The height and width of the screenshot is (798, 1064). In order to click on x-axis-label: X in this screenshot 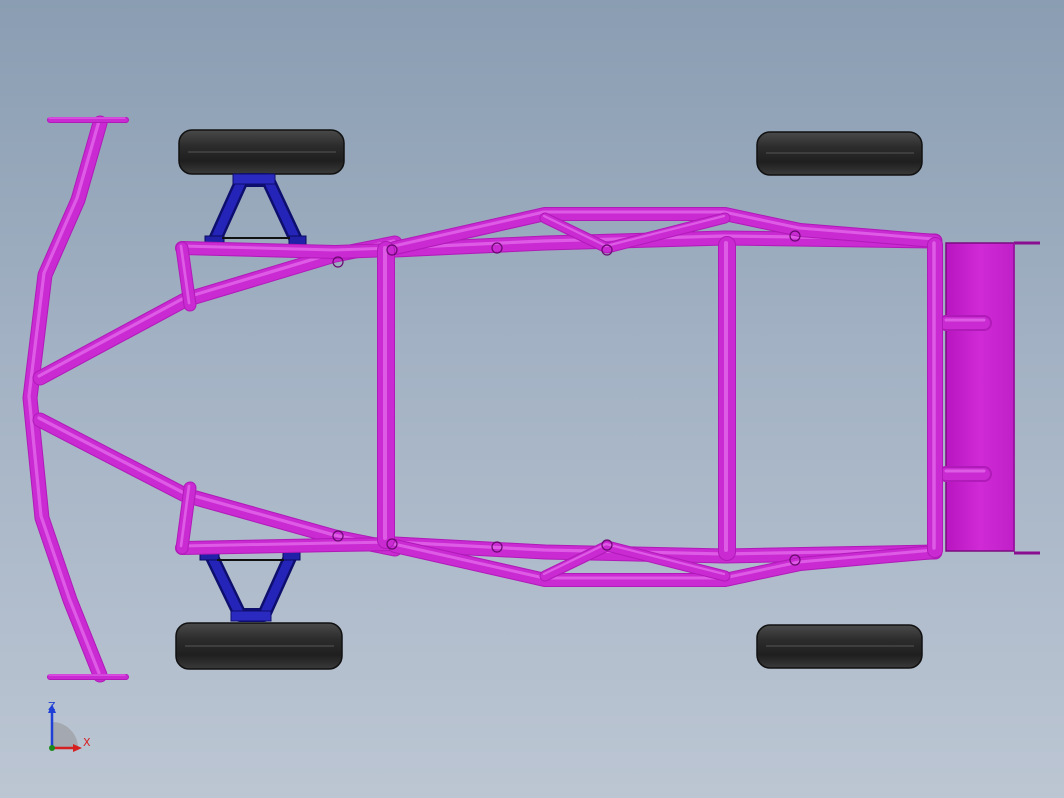, I will do `click(87, 742)`.